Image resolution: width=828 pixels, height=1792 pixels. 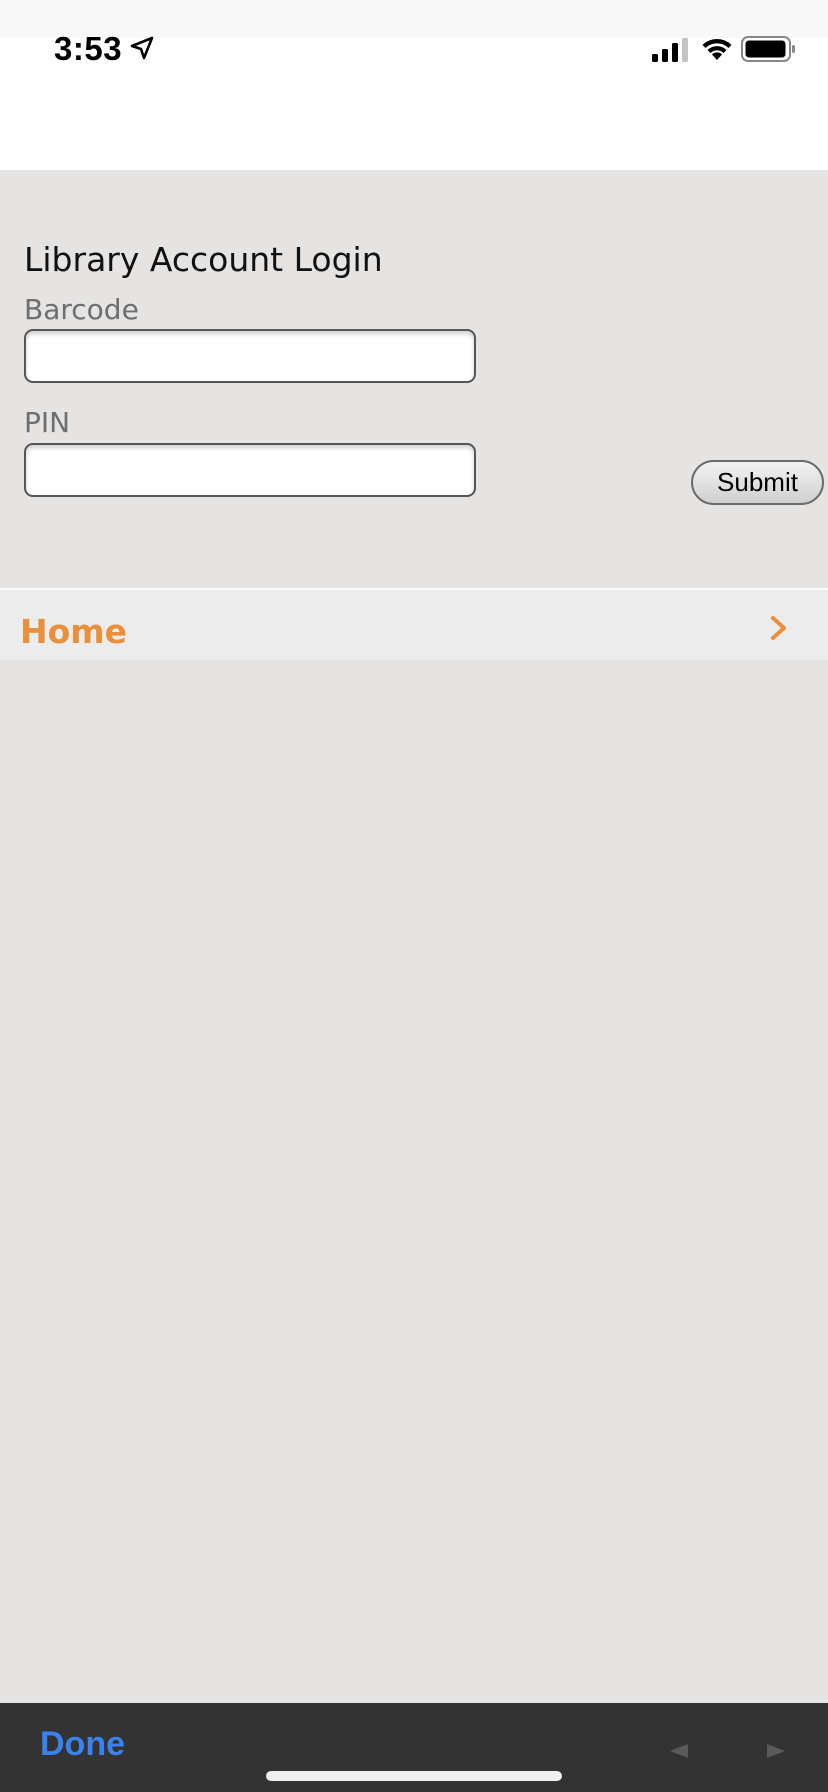 What do you see at coordinates (88, 48) in the screenshot?
I see `status-time: 3:53` at bounding box center [88, 48].